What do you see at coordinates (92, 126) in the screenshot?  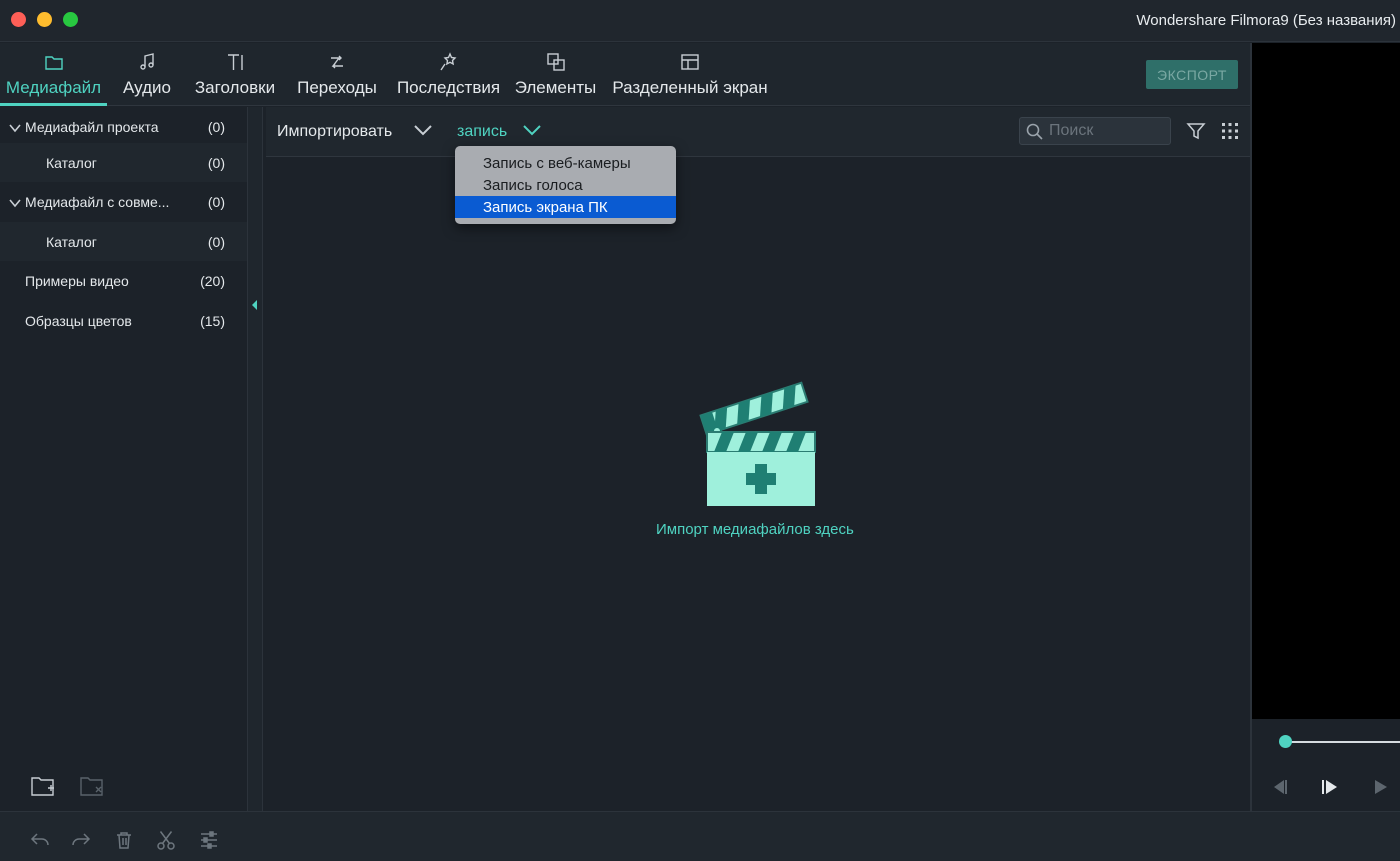 I see `sidebar-item-label: Медиафайл проекта` at bounding box center [92, 126].